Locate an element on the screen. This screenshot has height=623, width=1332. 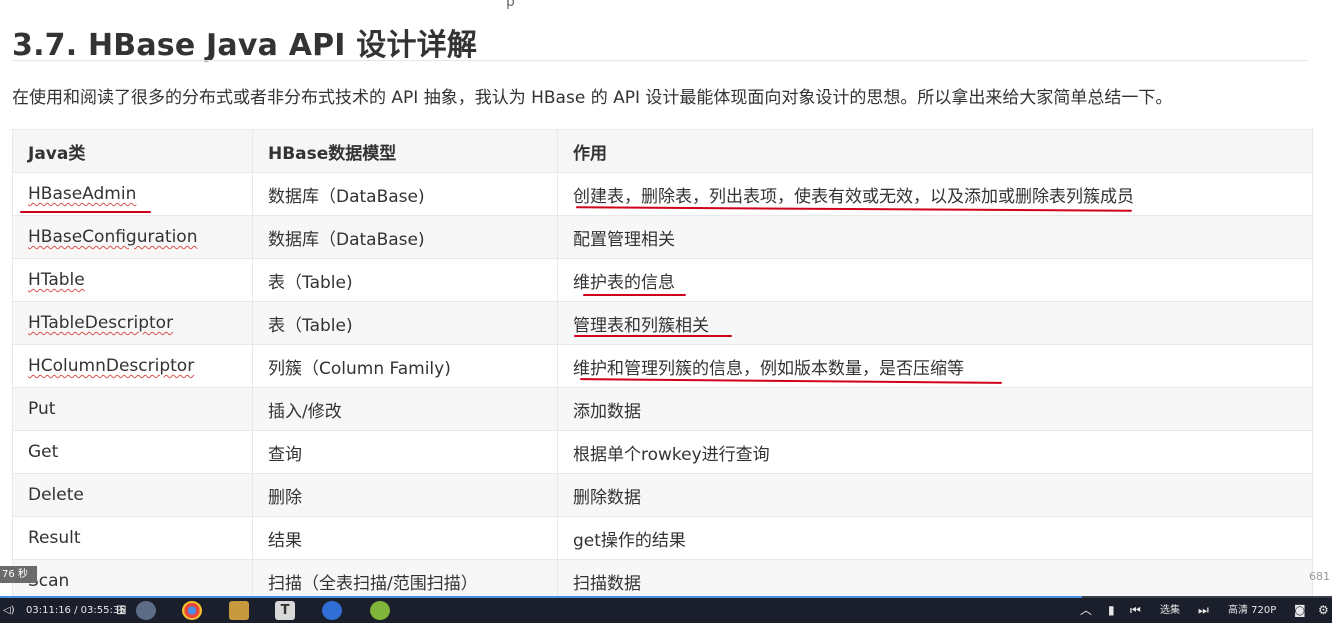
app-icon is located at coordinates (146, 610).